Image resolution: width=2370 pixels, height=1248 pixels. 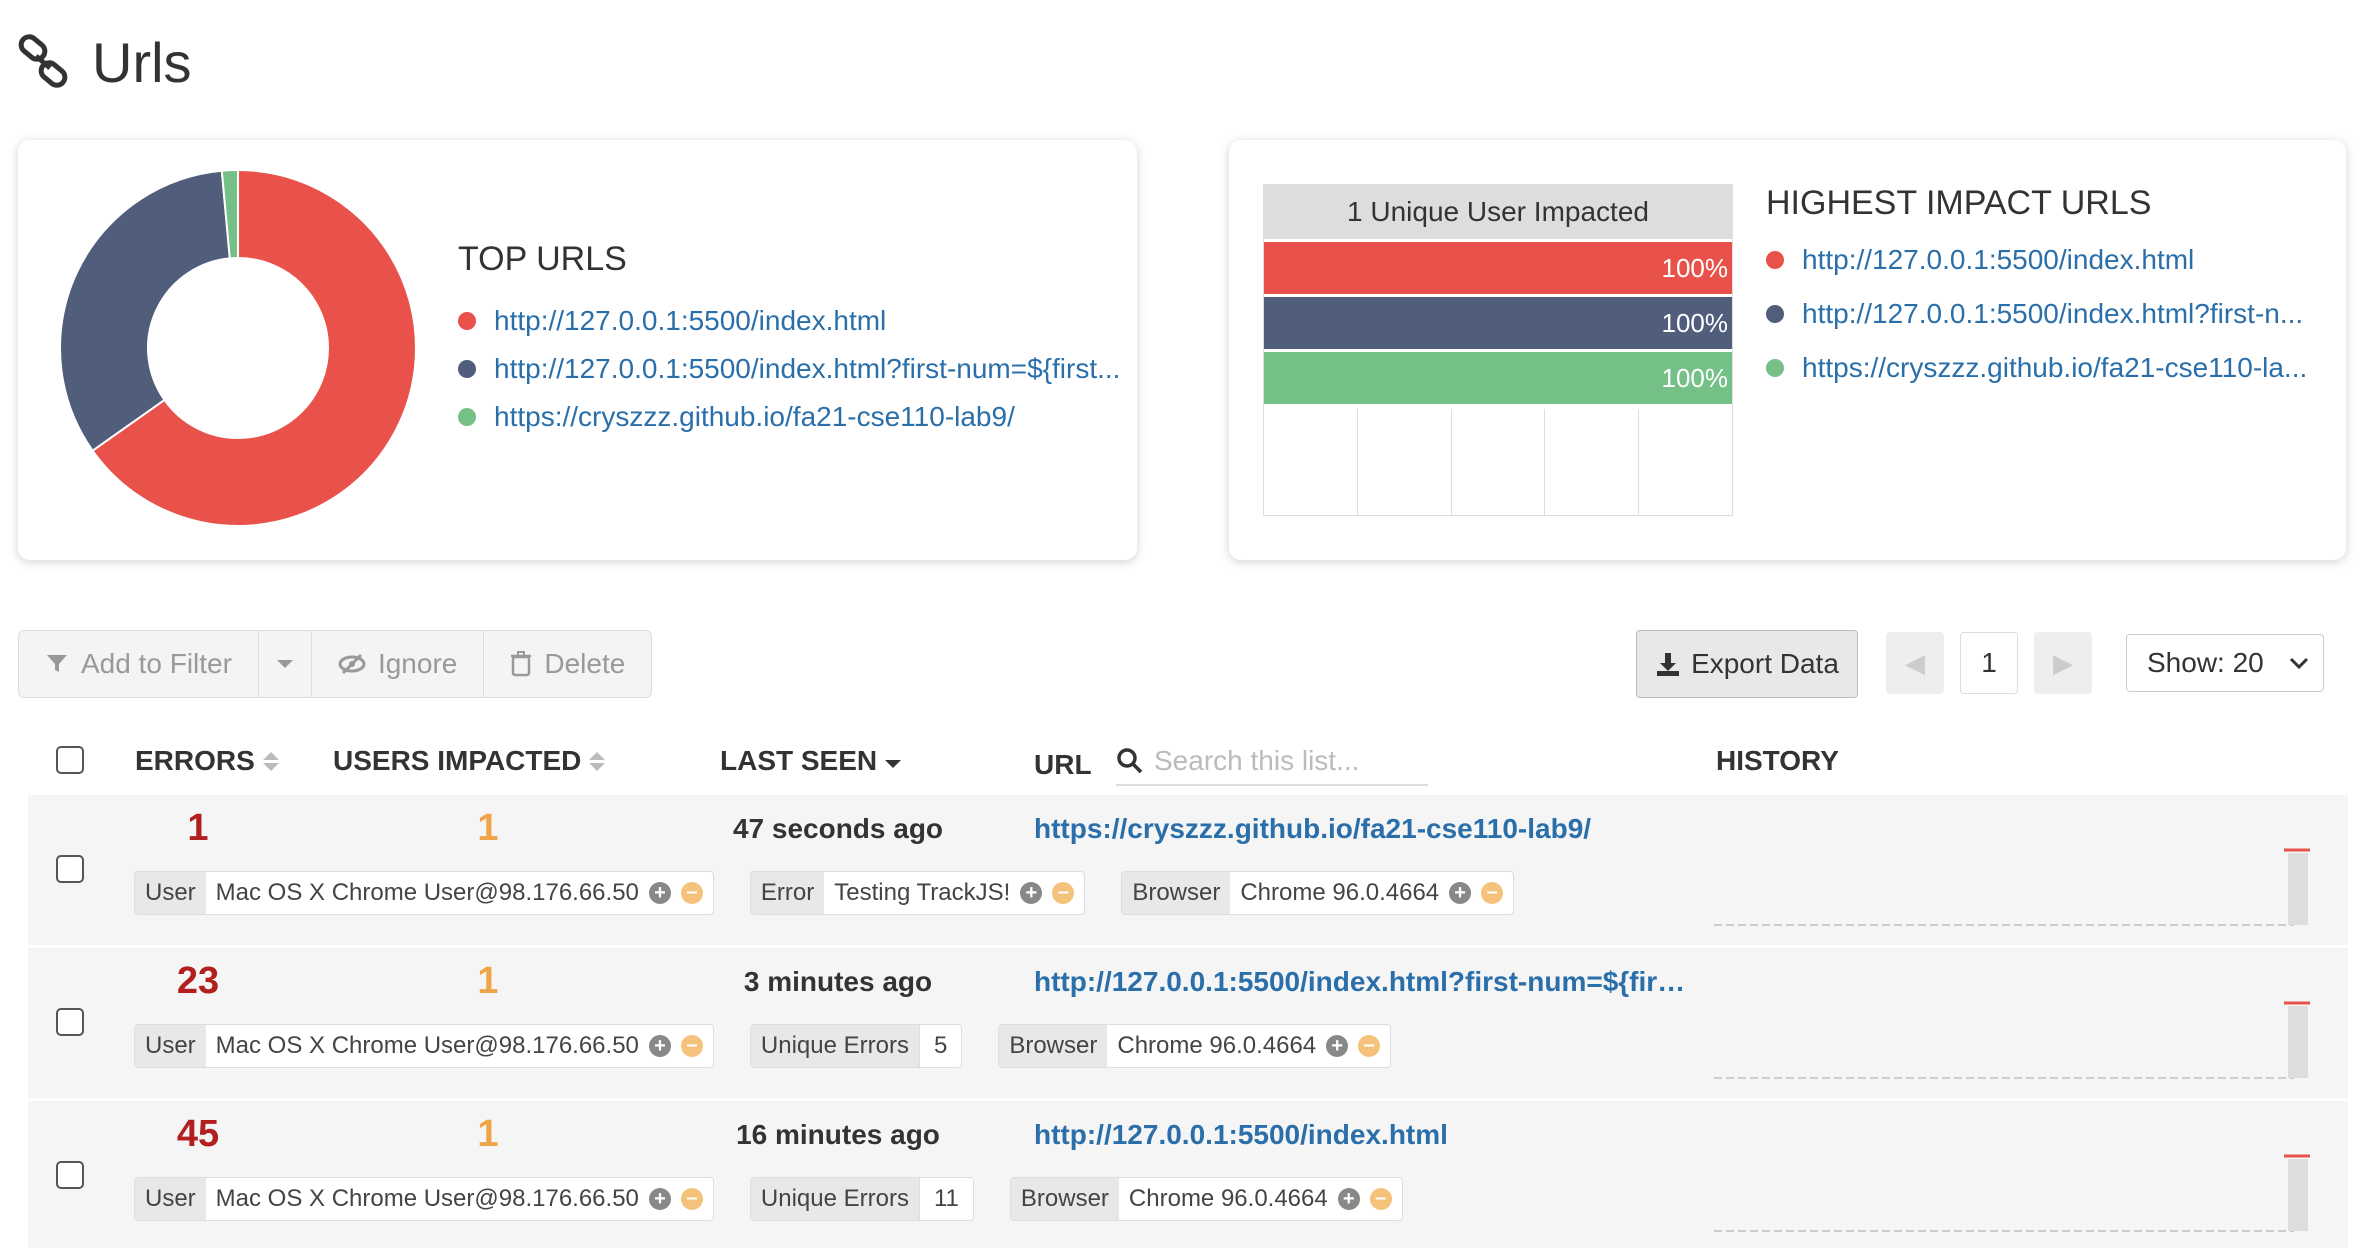 I want to click on error-count: 23, so click(x=198, y=981).